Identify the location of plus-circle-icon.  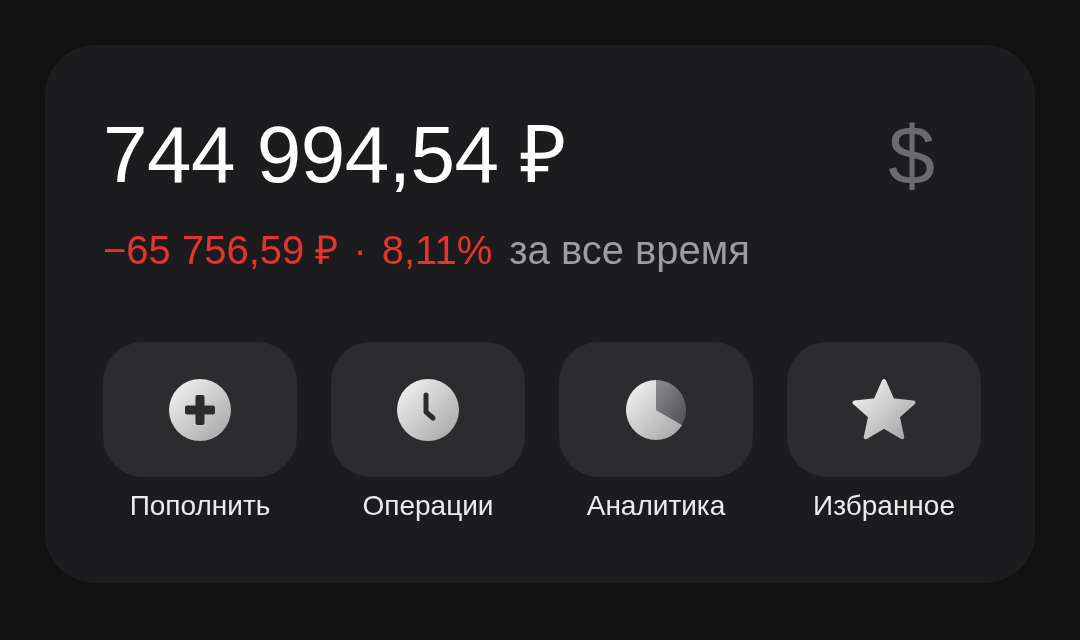
(200, 409).